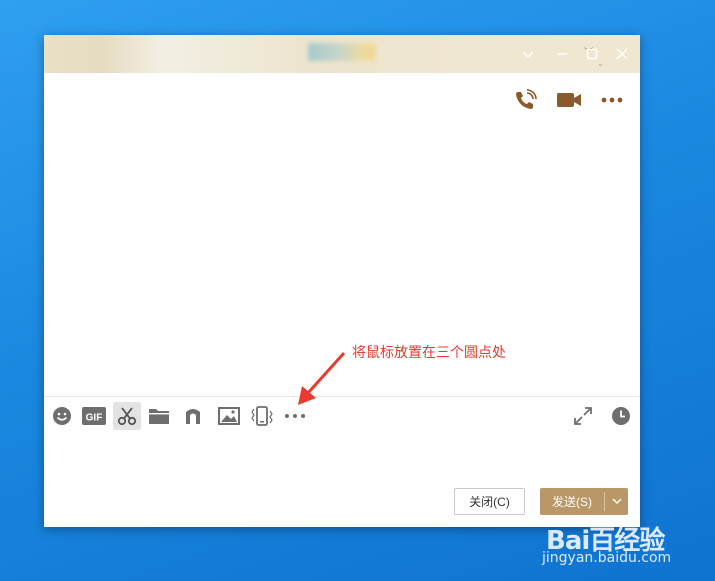  I want to click on image-icon, so click(229, 416).